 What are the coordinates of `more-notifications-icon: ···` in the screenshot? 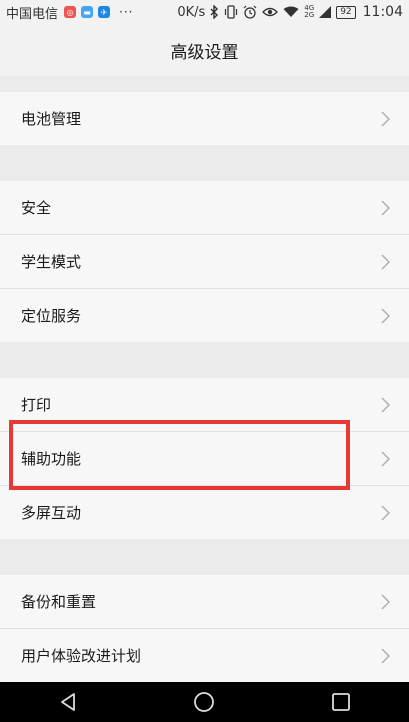 It's located at (126, 12).